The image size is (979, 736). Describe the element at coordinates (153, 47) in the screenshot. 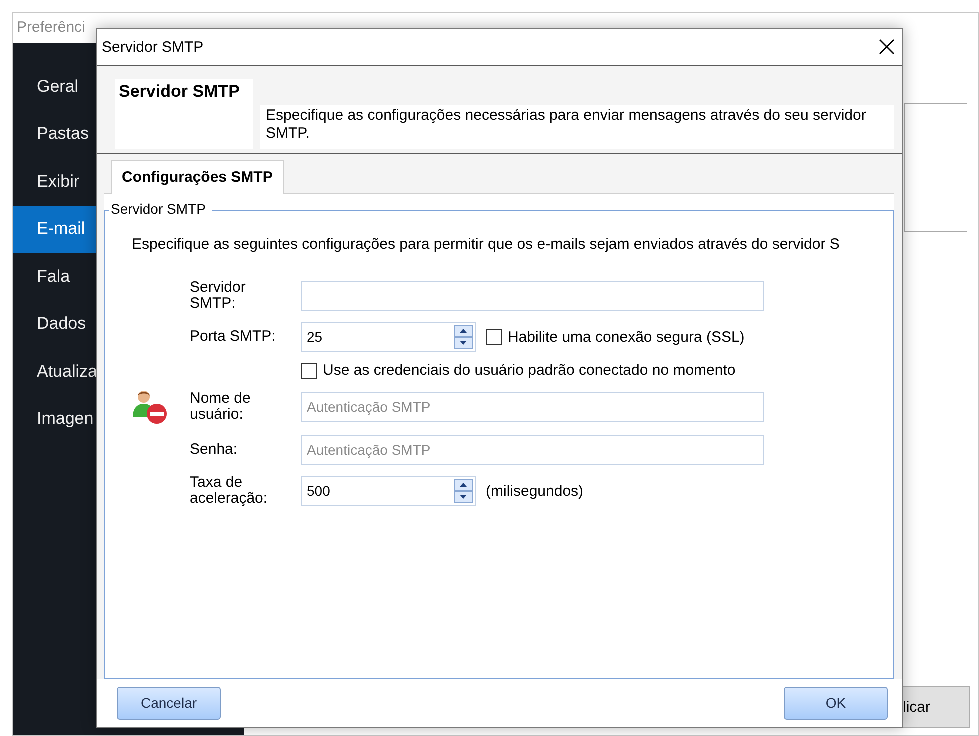

I see `dialog-title: Servidor SMTP` at that location.